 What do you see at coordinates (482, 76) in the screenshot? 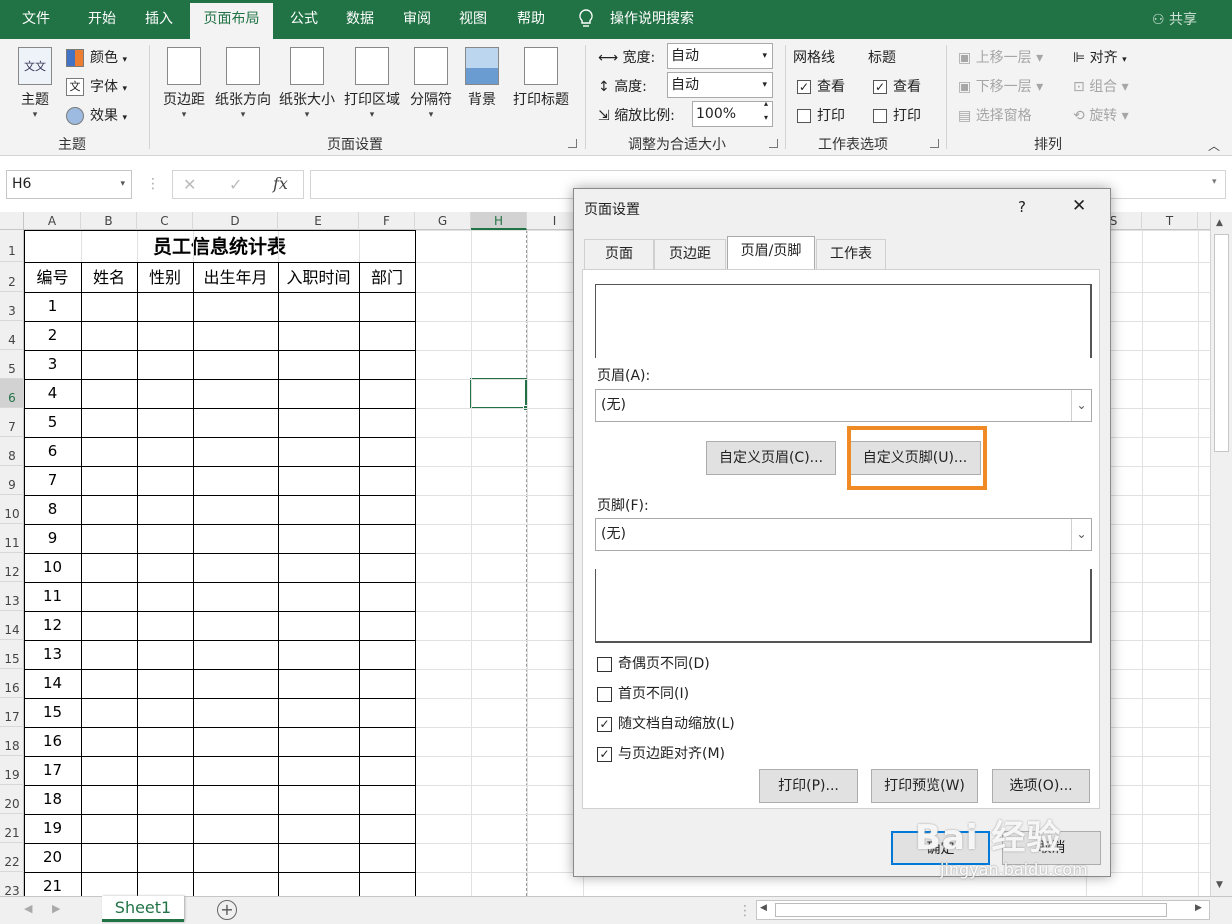
I see `background-button: 背景` at bounding box center [482, 76].